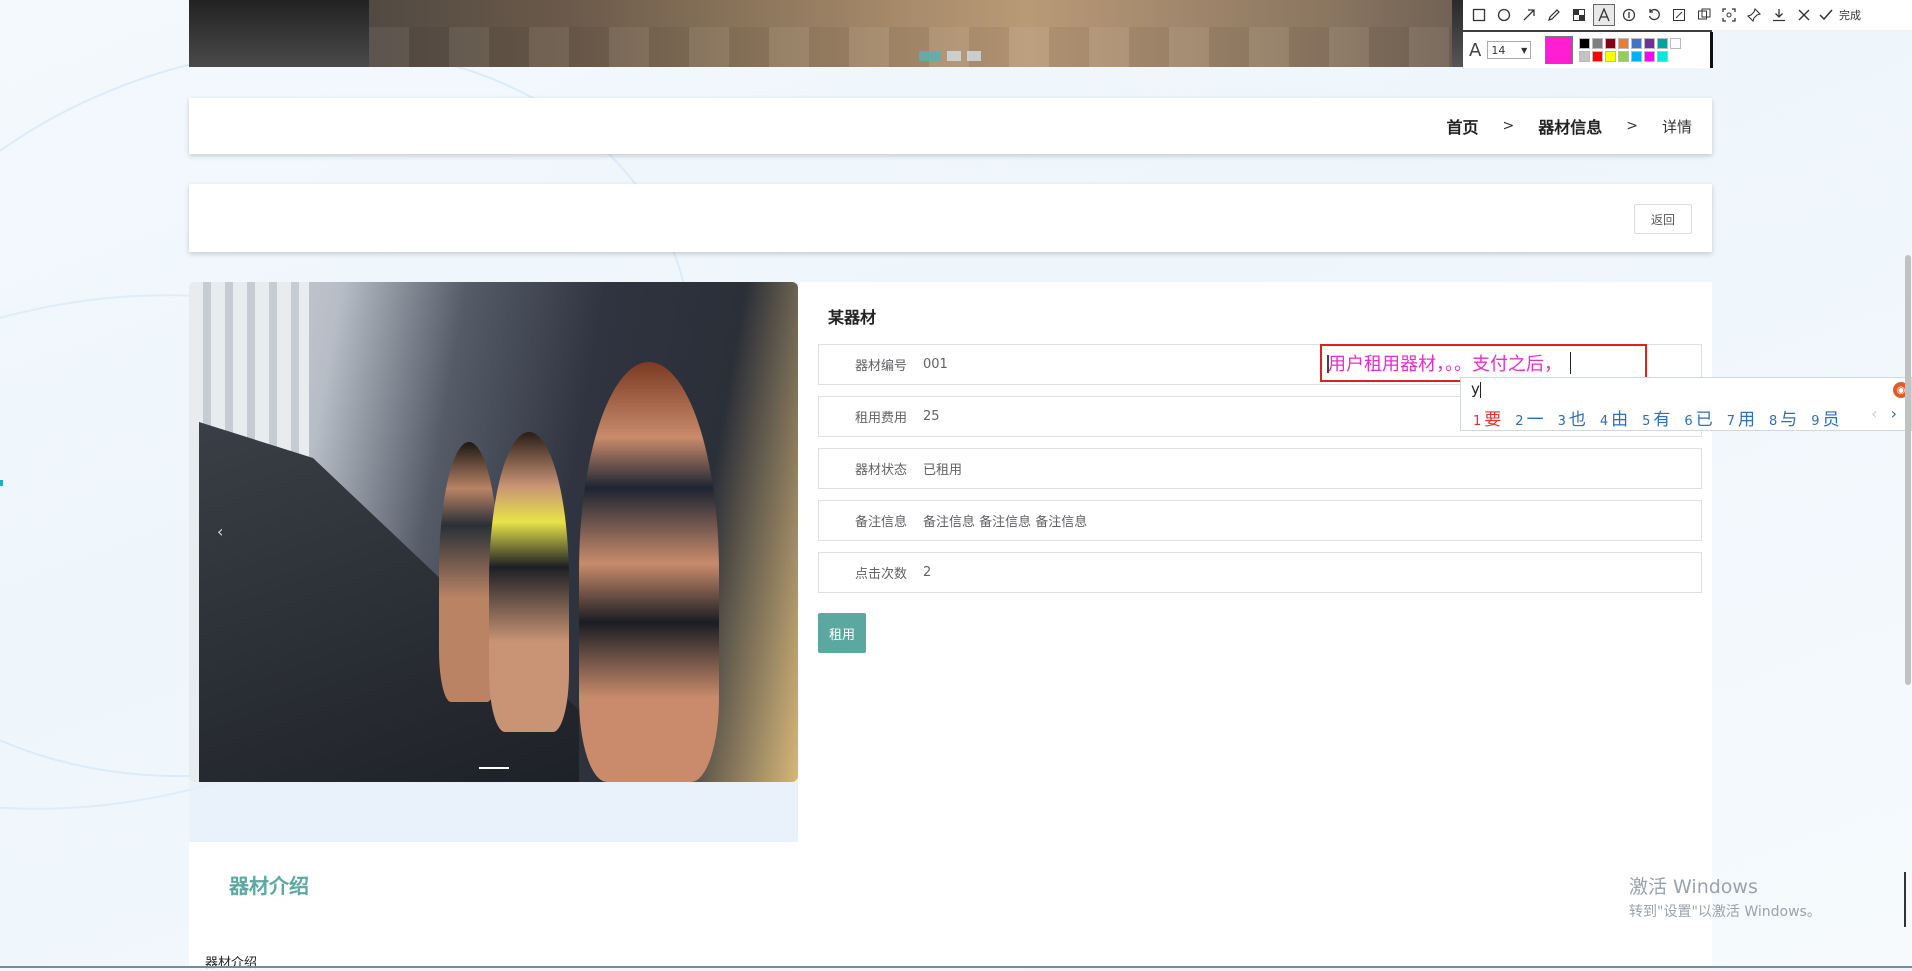 The width and height of the screenshot is (1912, 971). Describe the element at coordinates (1475, 389) in the screenshot. I see `ime-composition-text: y` at that location.